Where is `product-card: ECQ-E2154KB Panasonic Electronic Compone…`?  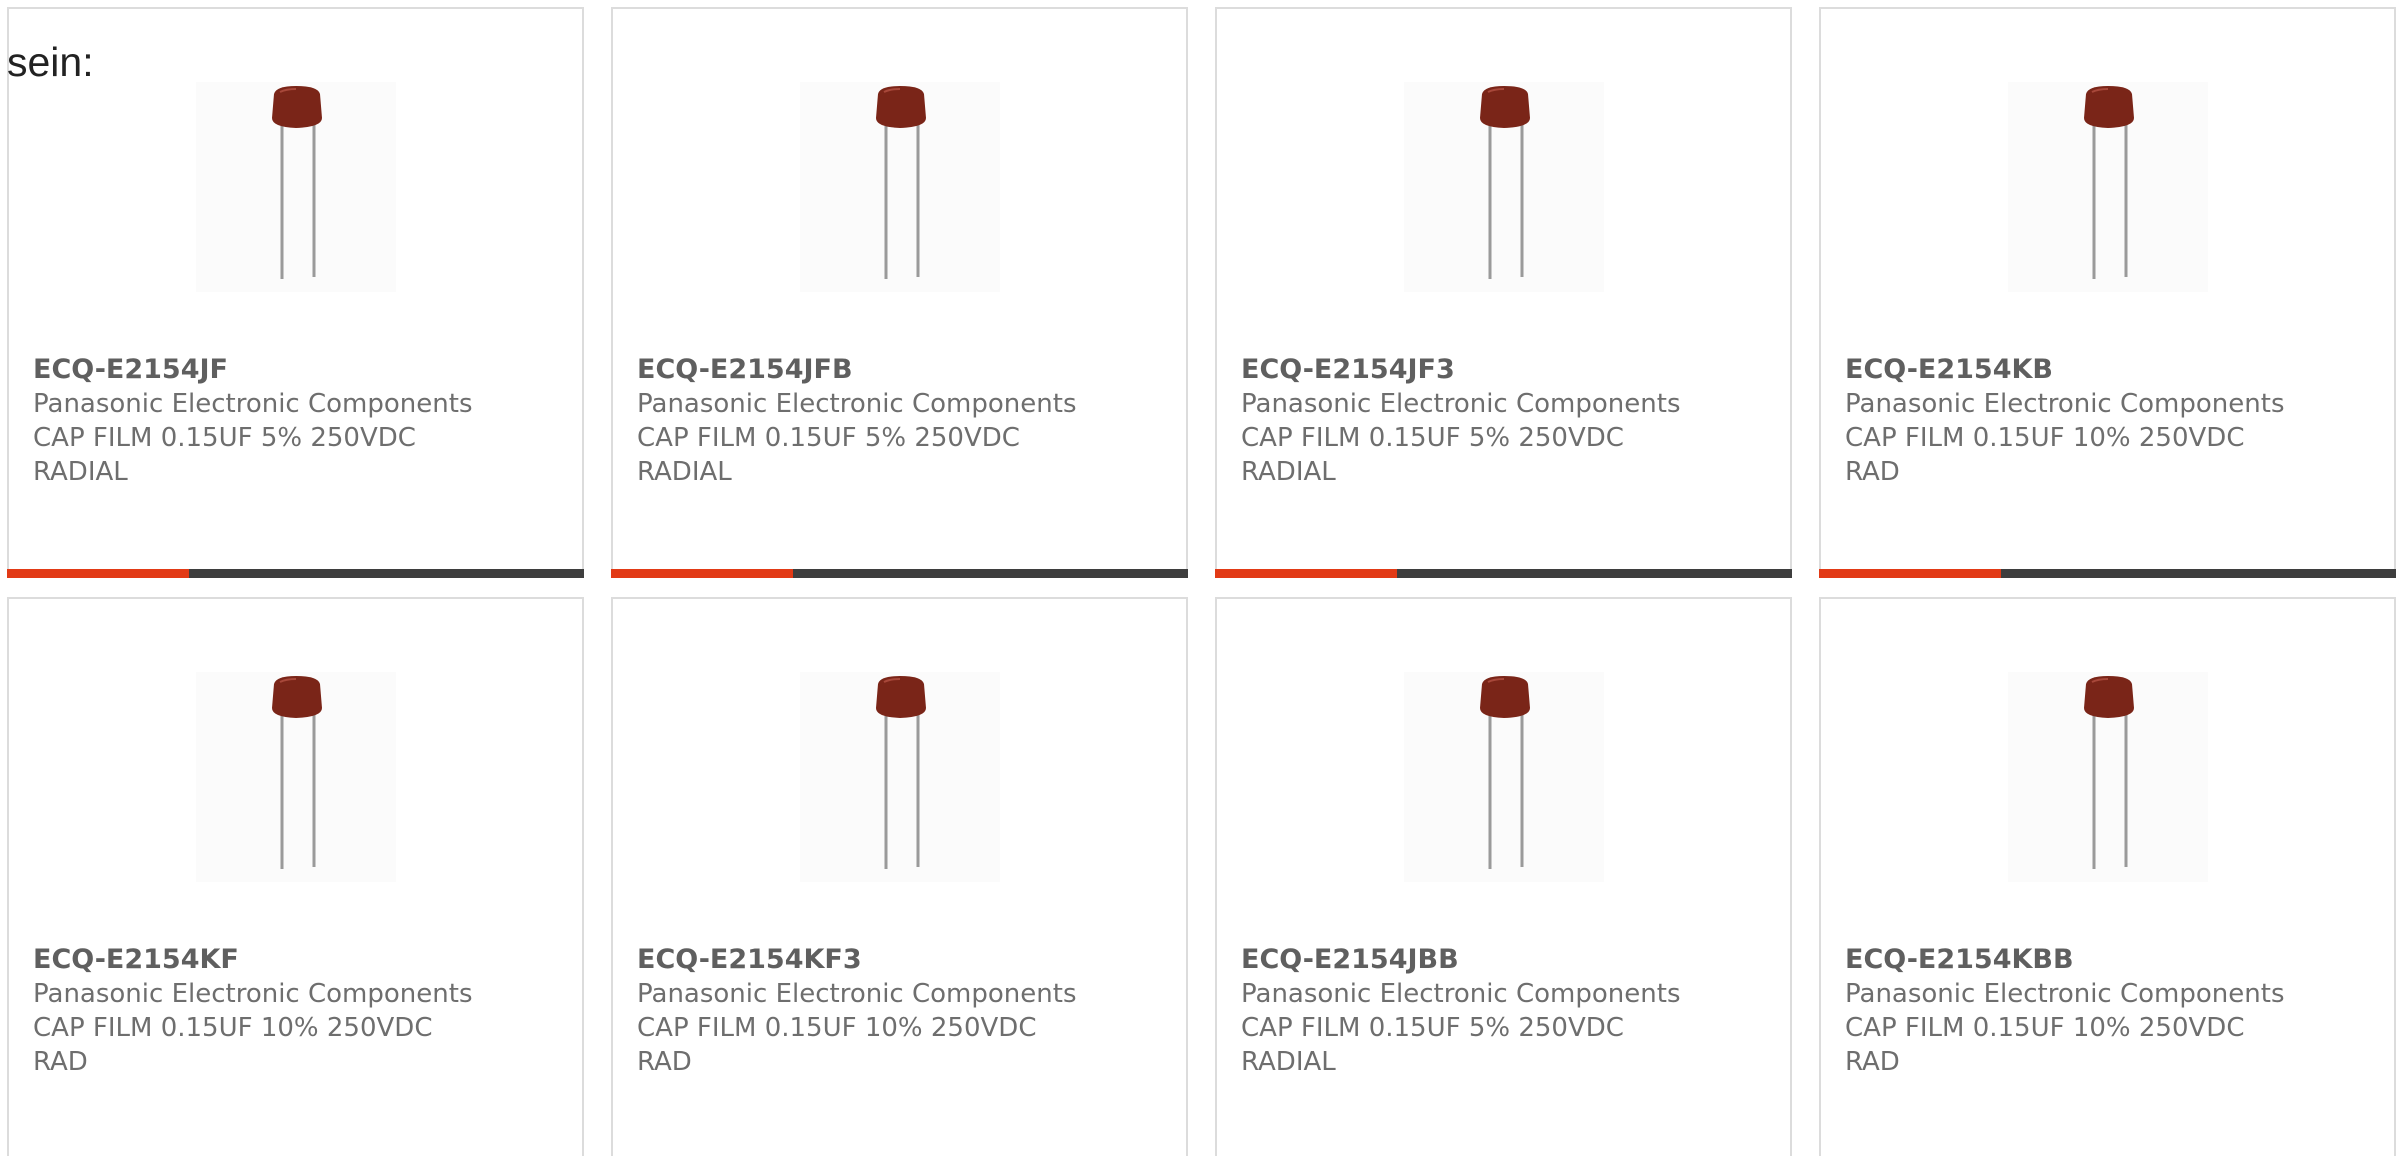 product-card: ECQ-E2154KB Panasonic Electronic Compone… is located at coordinates (2107, 292).